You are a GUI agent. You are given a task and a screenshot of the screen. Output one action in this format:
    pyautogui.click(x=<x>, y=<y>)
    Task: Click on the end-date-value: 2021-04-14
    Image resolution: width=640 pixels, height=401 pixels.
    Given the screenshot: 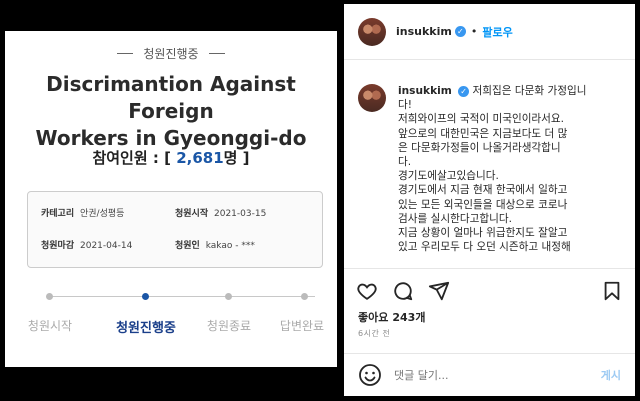 What is the action you would take?
    pyautogui.click(x=106, y=246)
    